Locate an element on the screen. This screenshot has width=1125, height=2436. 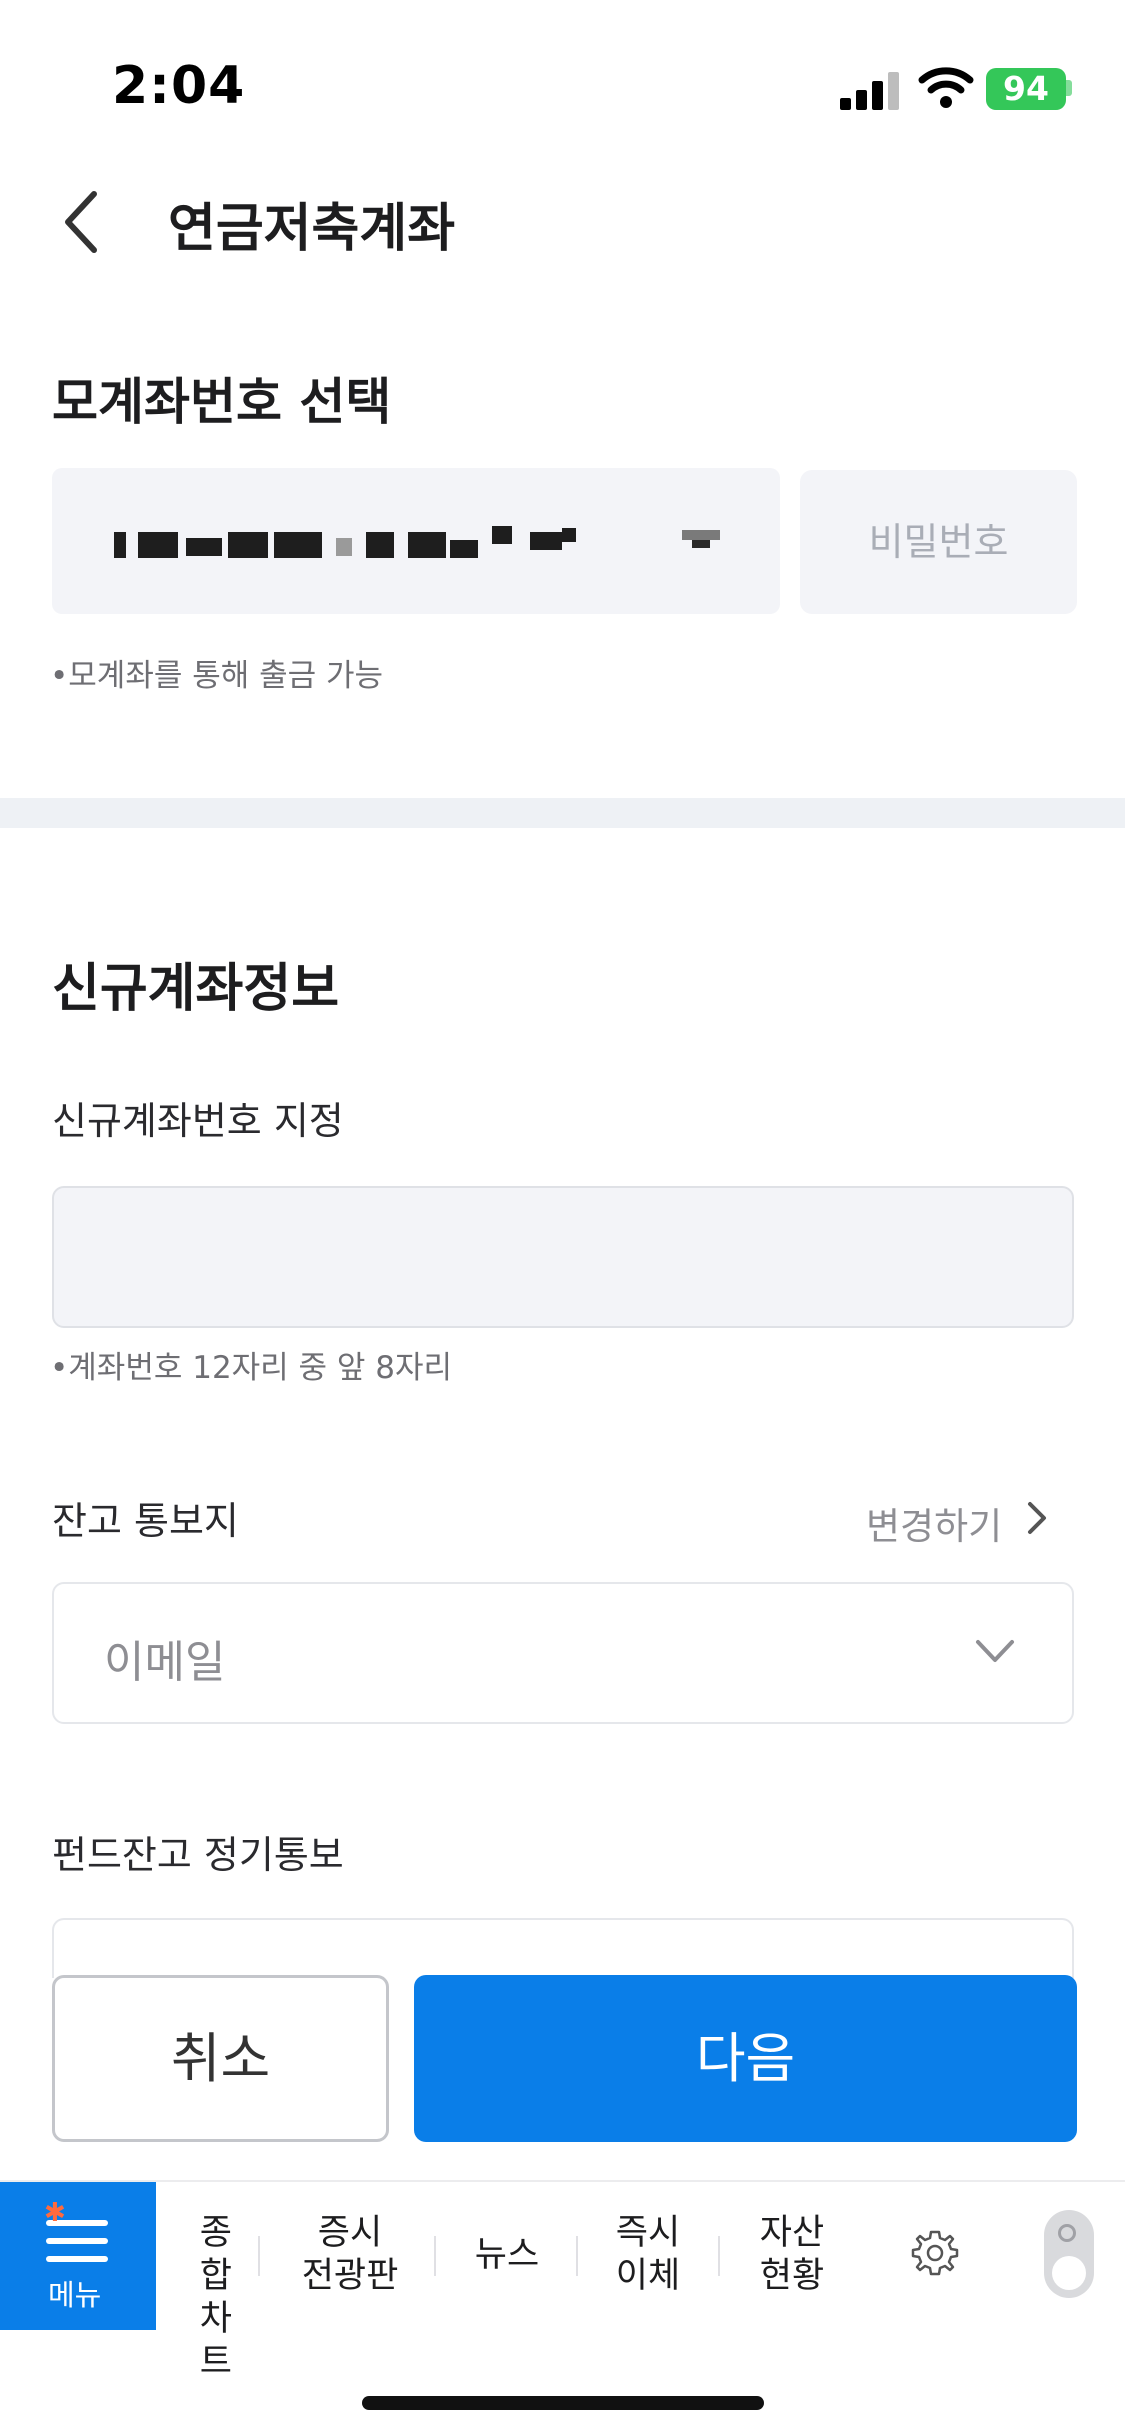
gear-icon is located at coordinates (935, 2253).